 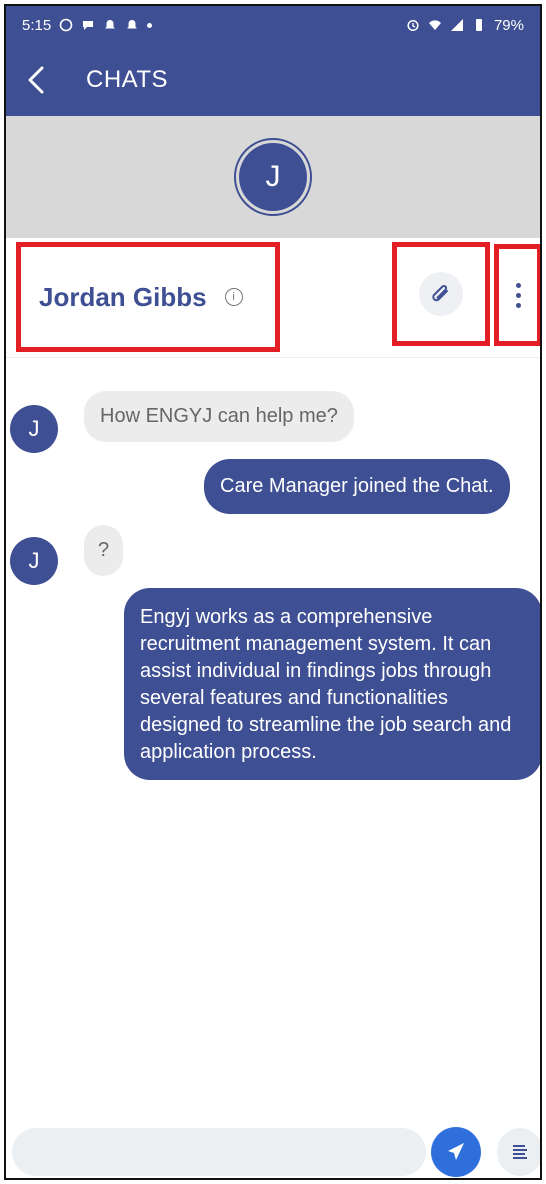 I want to click on chat-header: Jordan Gibbs i, so click(x=273, y=298).